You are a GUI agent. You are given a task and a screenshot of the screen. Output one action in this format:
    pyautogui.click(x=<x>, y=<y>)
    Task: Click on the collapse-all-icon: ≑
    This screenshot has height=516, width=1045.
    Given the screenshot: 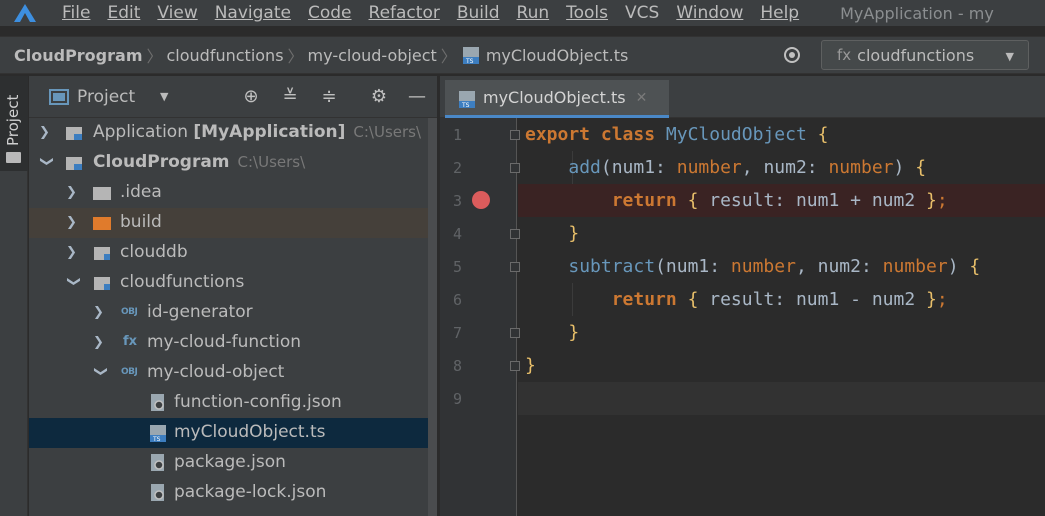 What is the action you would take?
    pyautogui.click(x=329, y=97)
    